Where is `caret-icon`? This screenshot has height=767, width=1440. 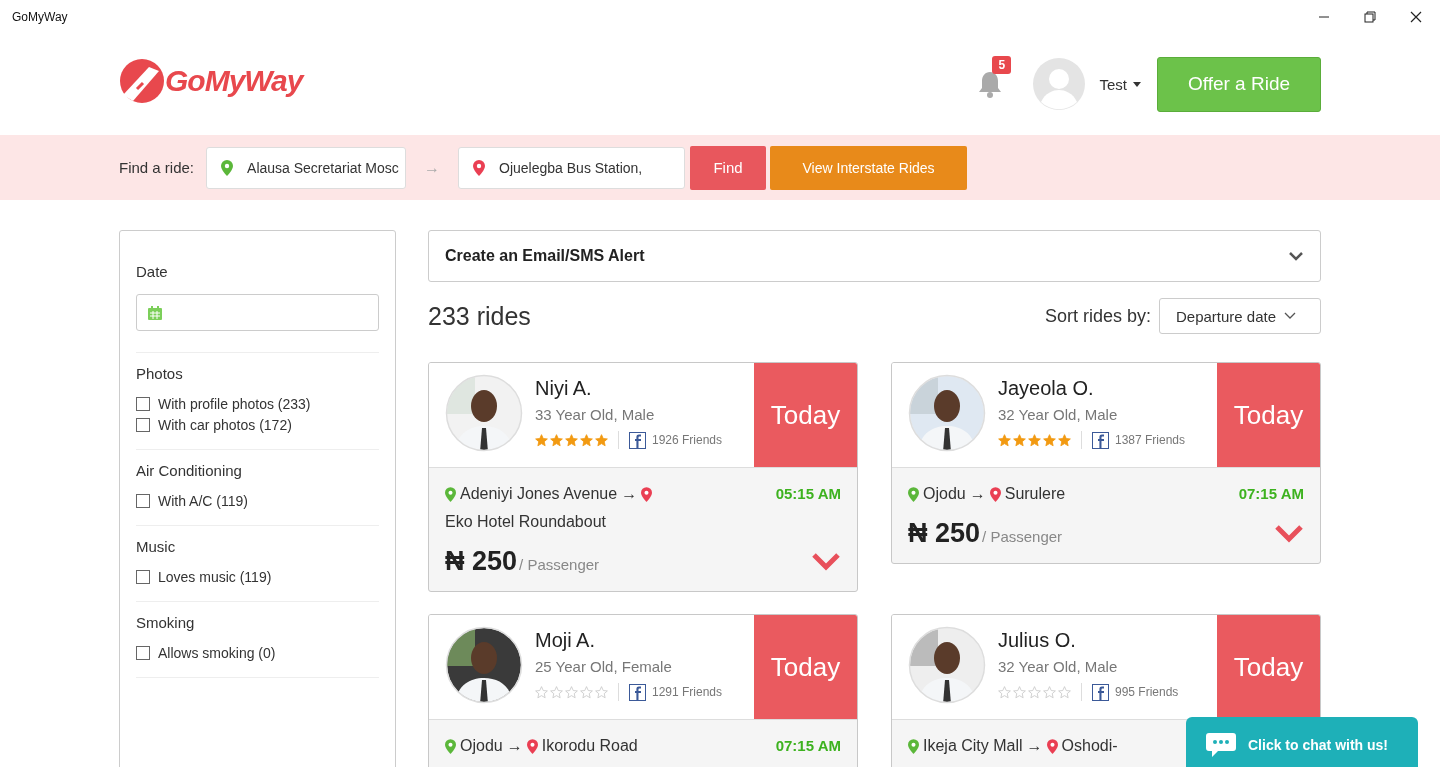 caret-icon is located at coordinates (1137, 84).